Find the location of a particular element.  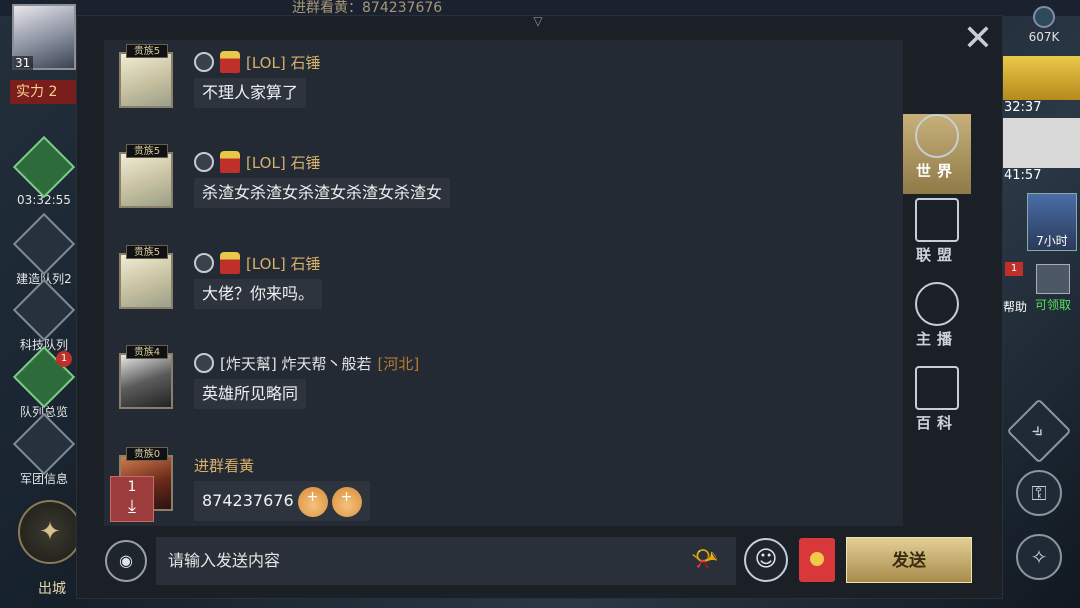

side-button-tech-queue: 科技队列 is located at coordinates (44, 315).